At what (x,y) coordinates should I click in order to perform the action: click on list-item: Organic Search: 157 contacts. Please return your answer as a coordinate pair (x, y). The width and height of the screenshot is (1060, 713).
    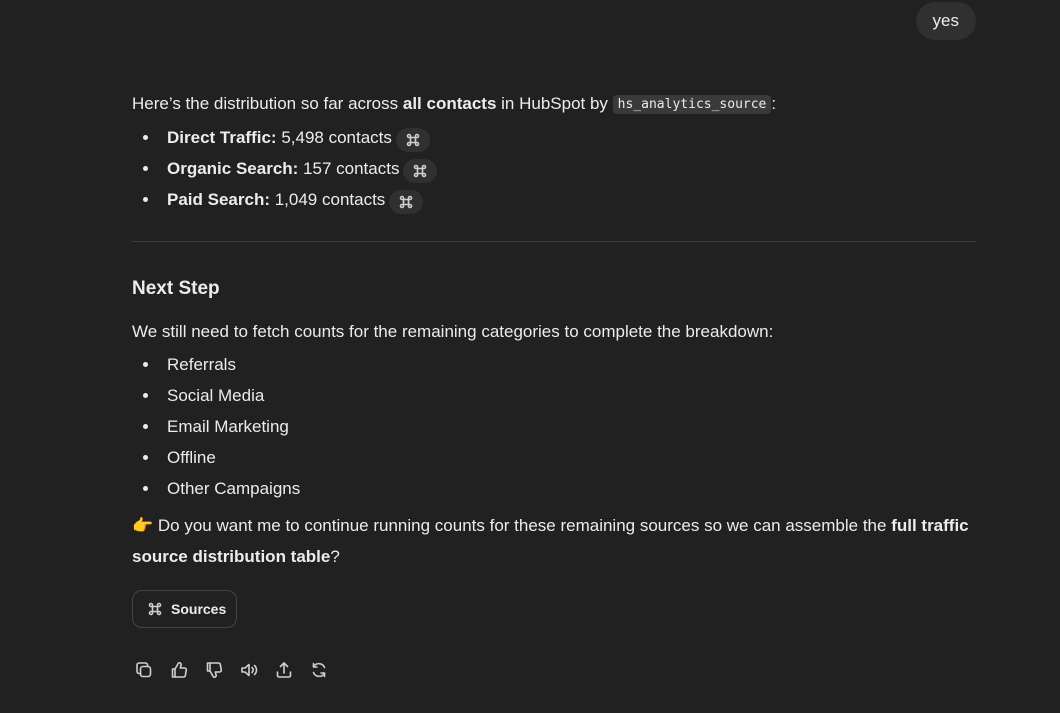
    Looking at the image, I should click on (554, 168).